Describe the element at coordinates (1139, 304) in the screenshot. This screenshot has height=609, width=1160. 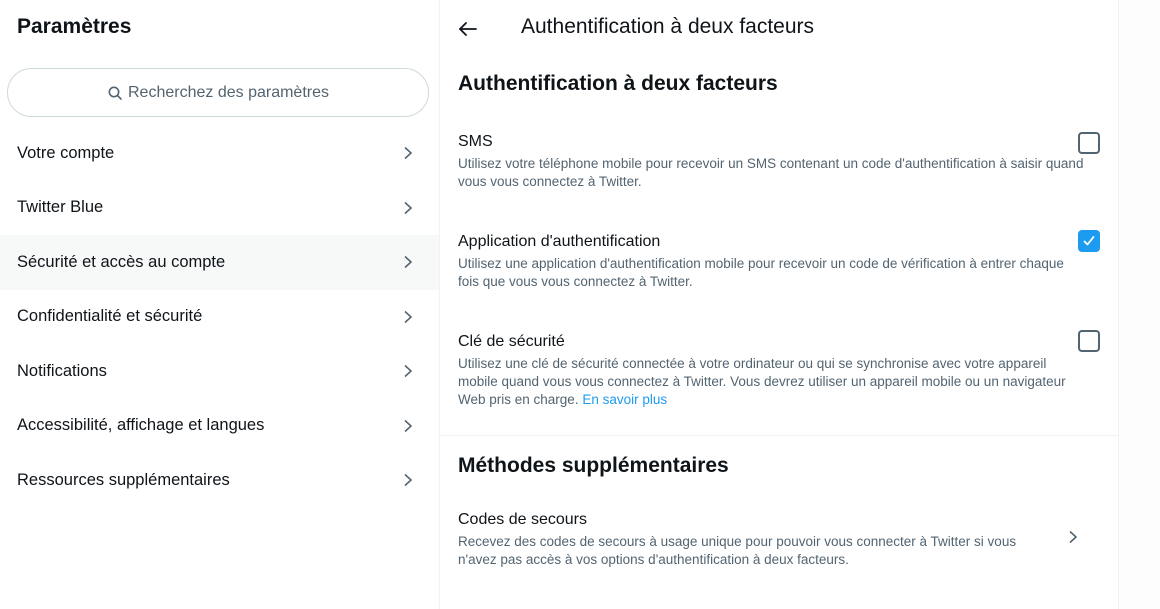
I see `right-gutter` at that location.